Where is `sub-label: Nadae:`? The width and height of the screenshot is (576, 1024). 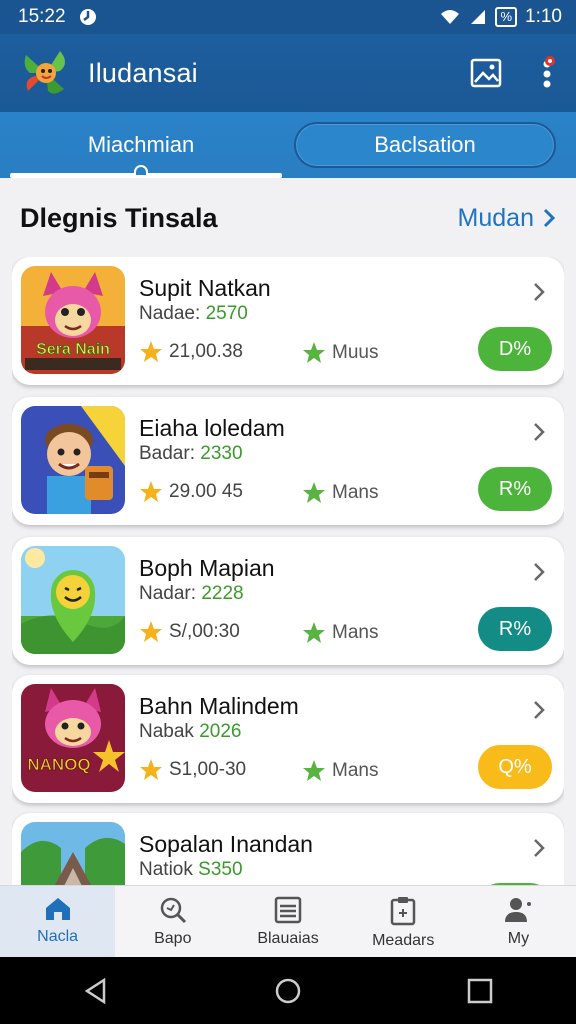
sub-label: Nadae: is located at coordinates (170, 313).